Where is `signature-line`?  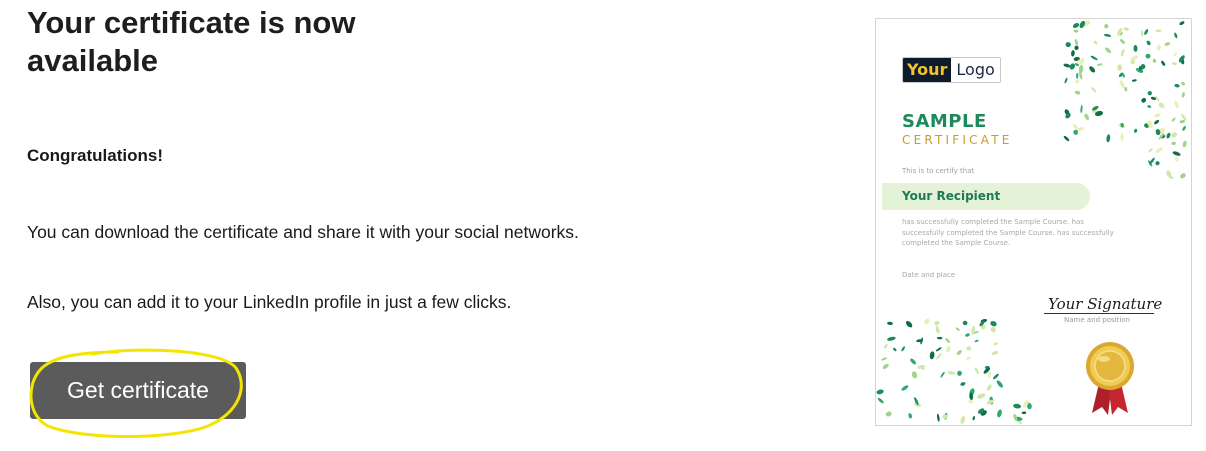
signature-line is located at coordinates (1099, 313).